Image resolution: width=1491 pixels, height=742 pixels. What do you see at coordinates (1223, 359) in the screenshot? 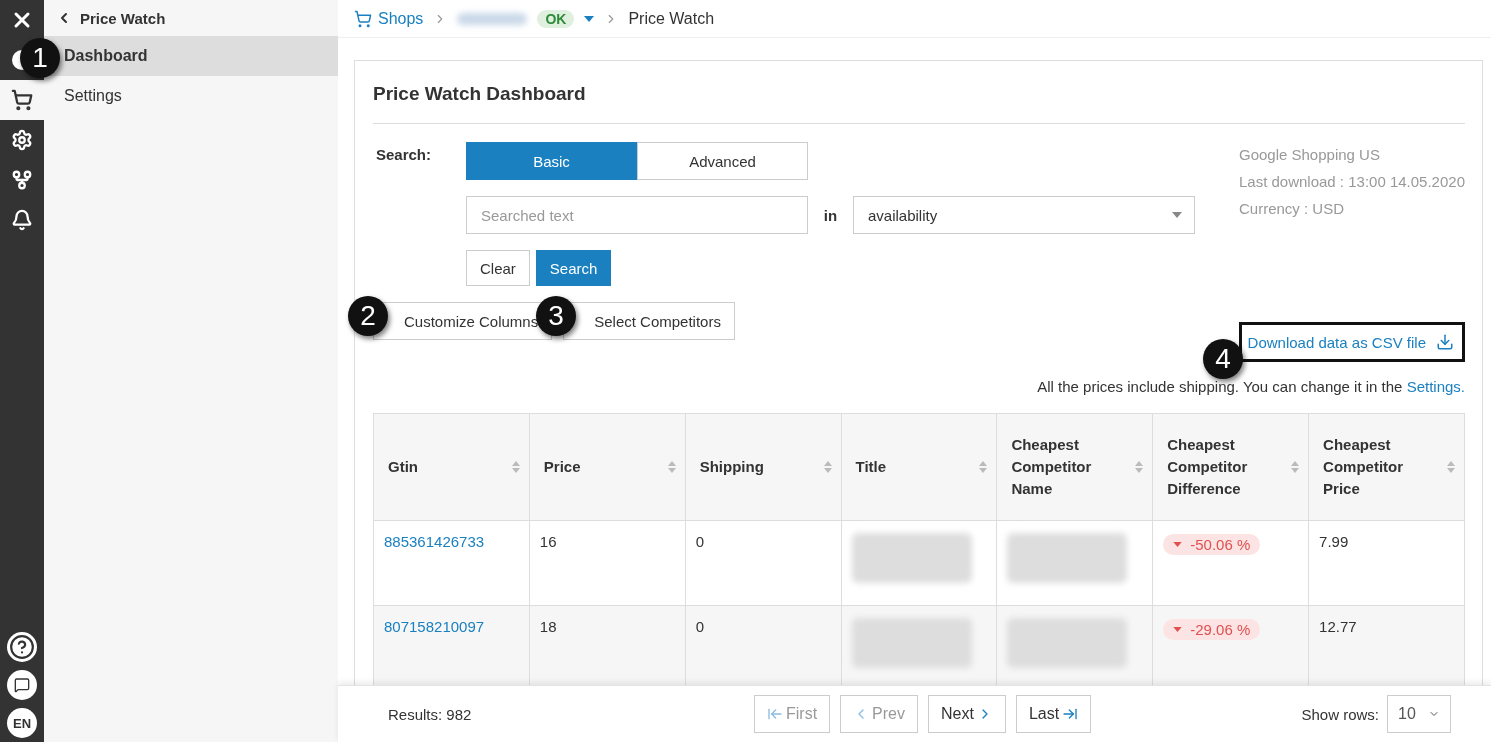
I see `step-number-tooltip: 4` at bounding box center [1223, 359].